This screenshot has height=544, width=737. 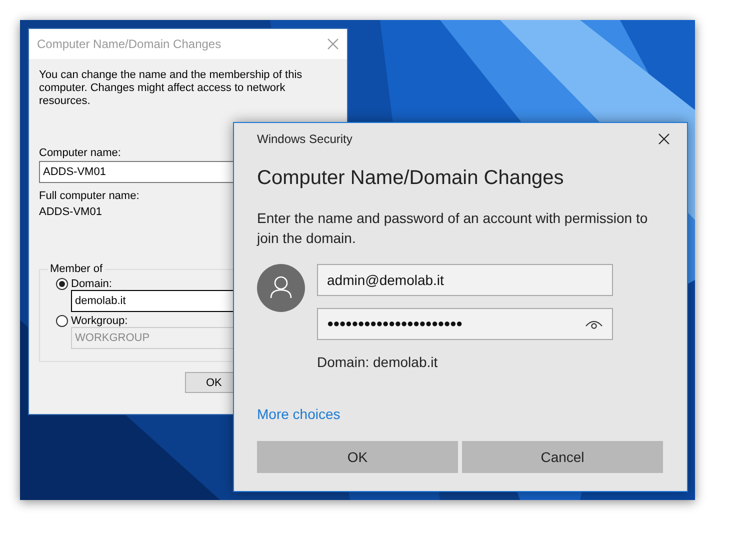 What do you see at coordinates (664, 139) in the screenshot?
I see `close-icon` at bounding box center [664, 139].